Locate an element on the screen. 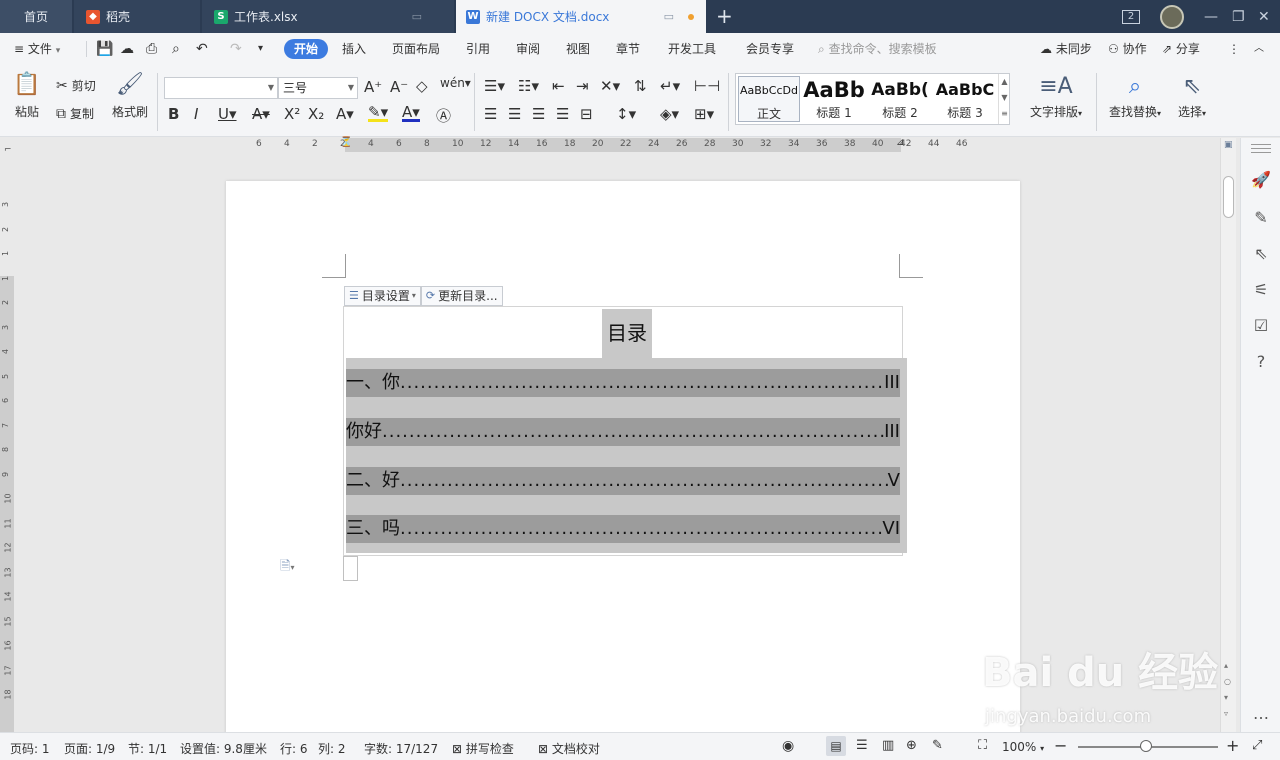  tab-sheet: S 工作表.xlsx ▭ is located at coordinates (328, 16).